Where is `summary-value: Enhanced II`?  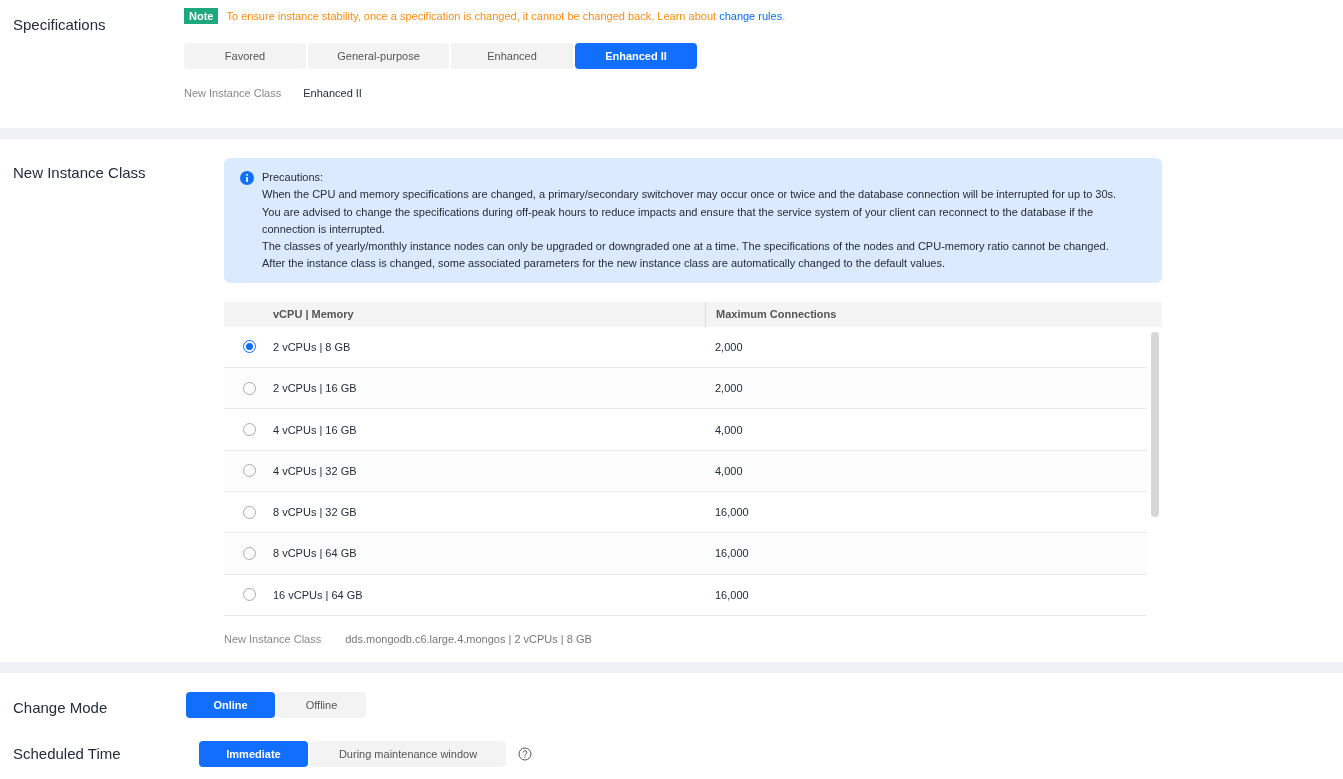 summary-value: Enhanced II is located at coordinates (332, 93).